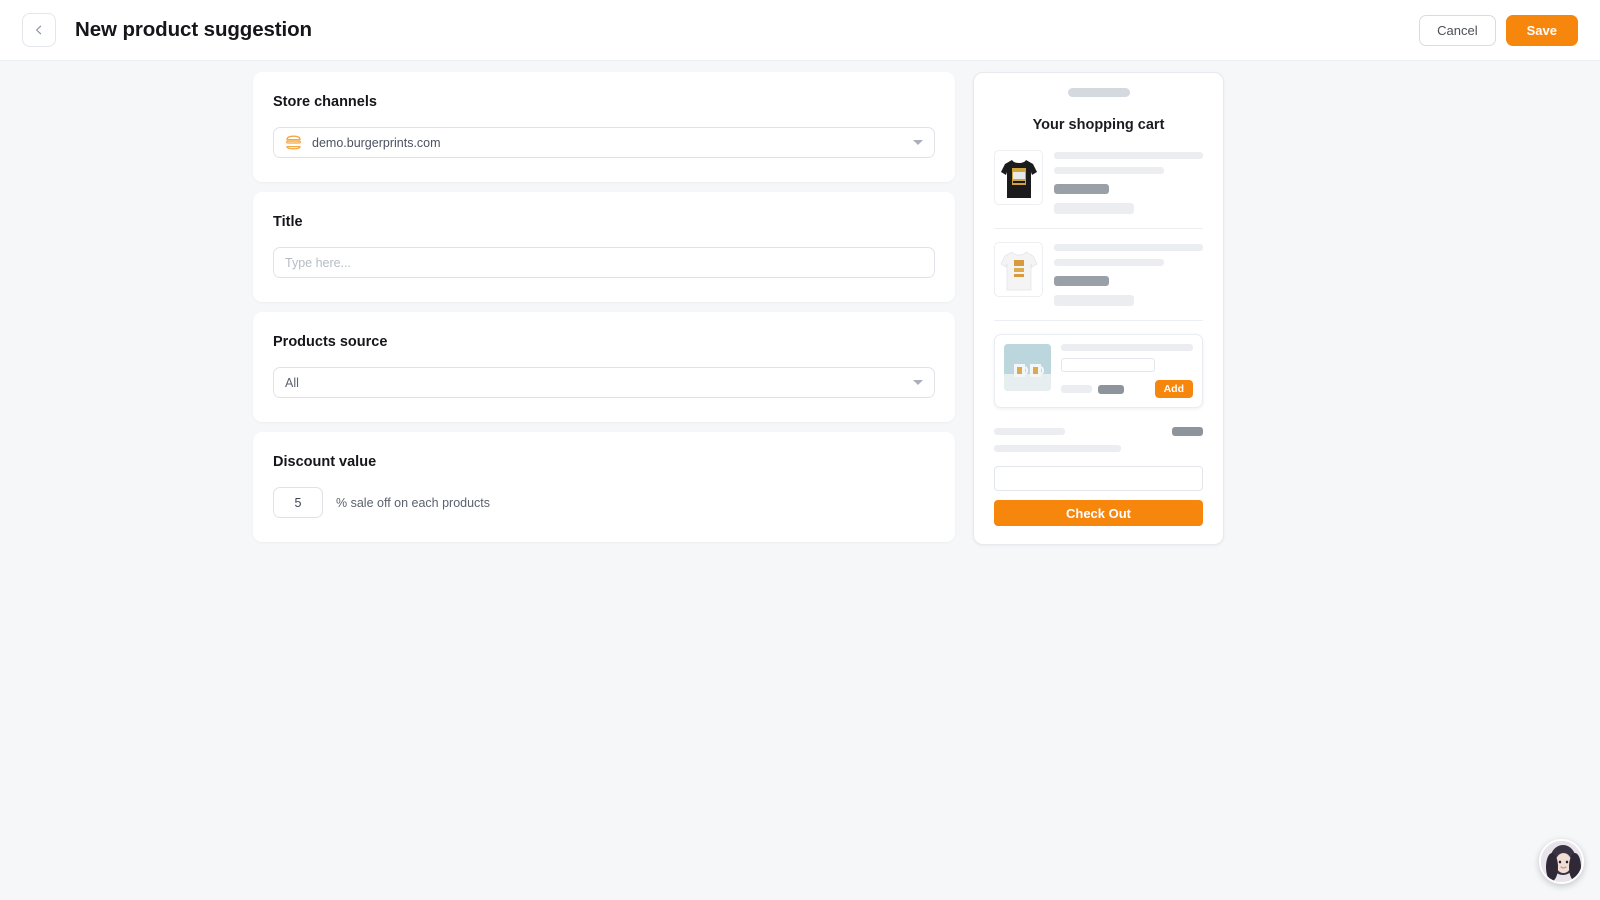 The width and height of the screenshot is (1600, 900). What do you see at coordinates (293, 142) in the screenshot?
I see `burger-icon` at bounding box center [293, 142].